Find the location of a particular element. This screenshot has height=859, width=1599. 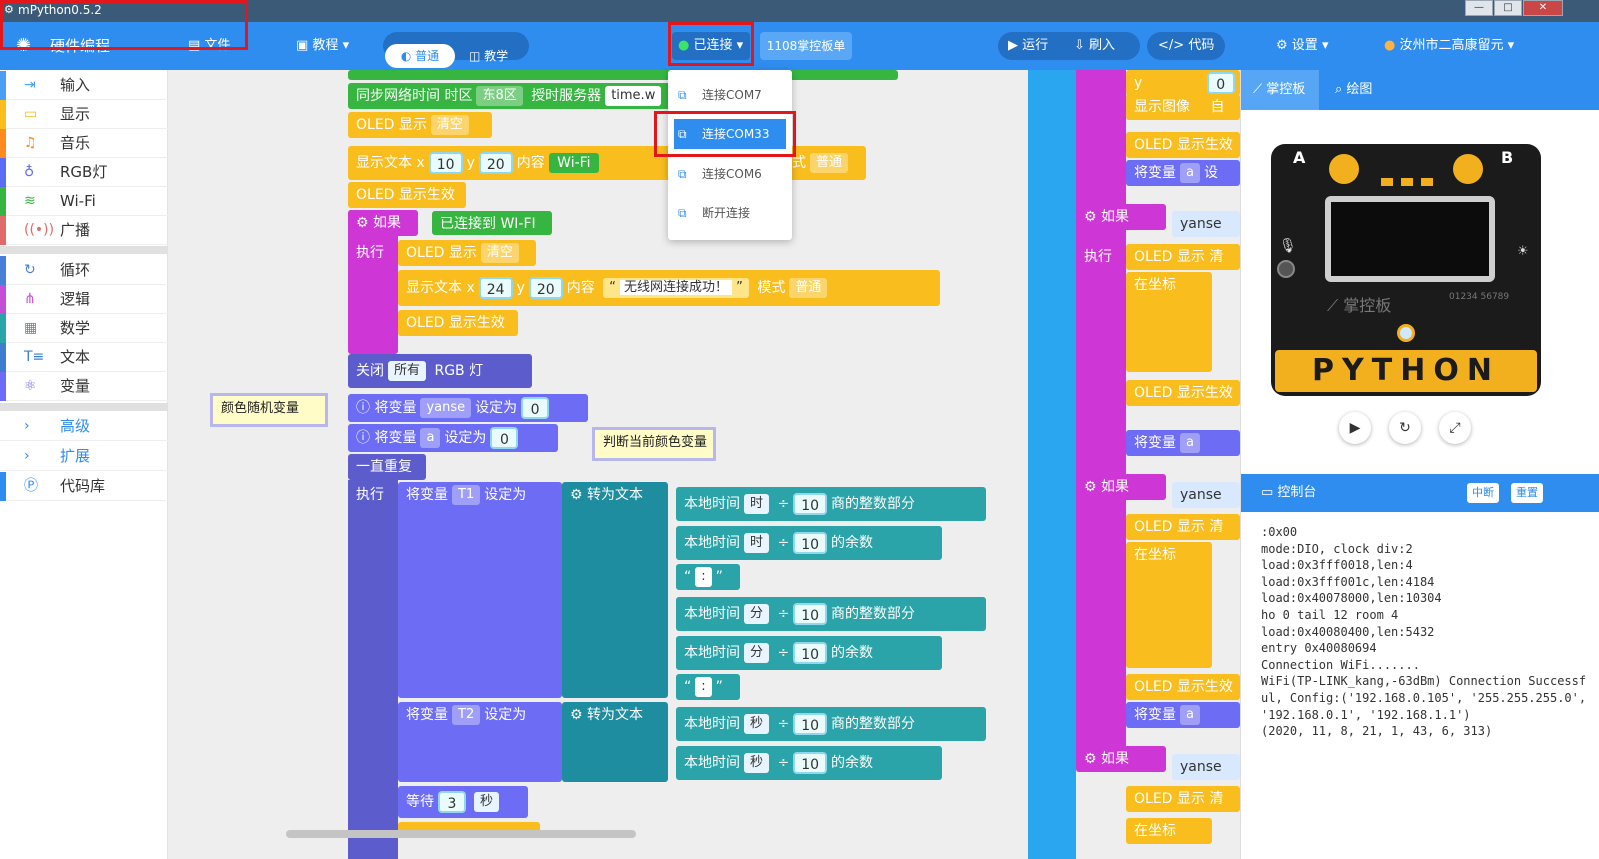

normal-mode-button: ◐ 普通 is located at coordinates (420, 56).